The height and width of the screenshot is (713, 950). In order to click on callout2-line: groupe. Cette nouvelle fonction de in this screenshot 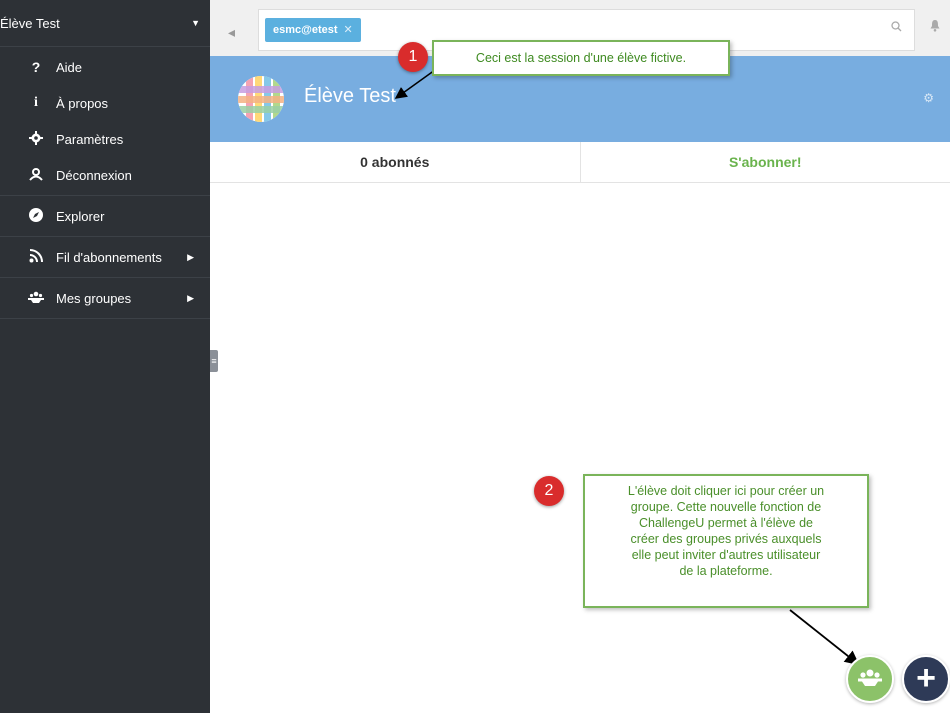, I will do `click(726, 507)`.